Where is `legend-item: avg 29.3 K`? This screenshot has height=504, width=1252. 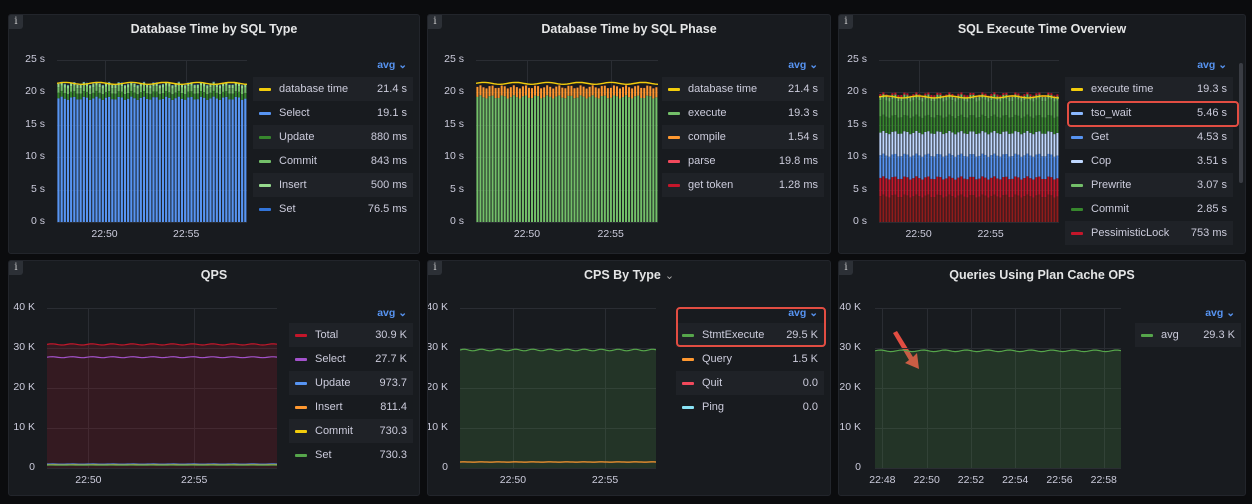
legend-item: avg 29.3 K is located at coordinates (1188, 335).